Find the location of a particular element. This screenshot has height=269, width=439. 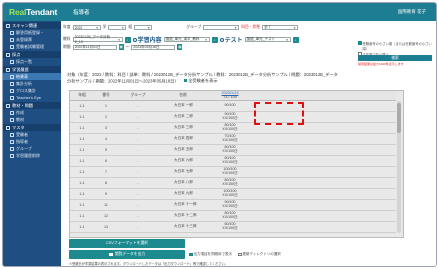

sidebar-section: スキャン関連 is located at coordinates (32, 25).